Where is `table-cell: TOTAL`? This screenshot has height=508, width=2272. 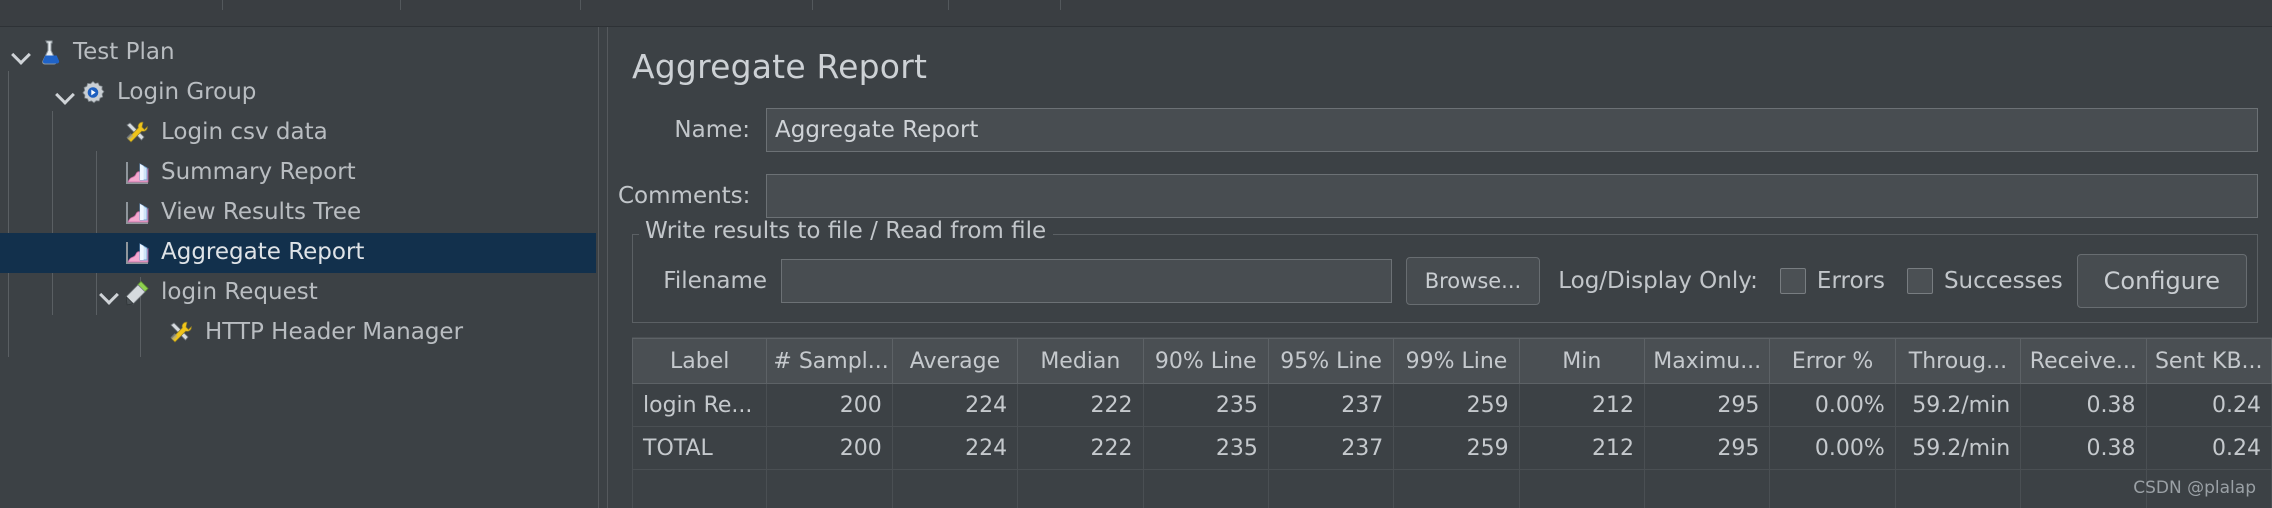
table-cell: TOTAL is located at coordinates (700, 448).